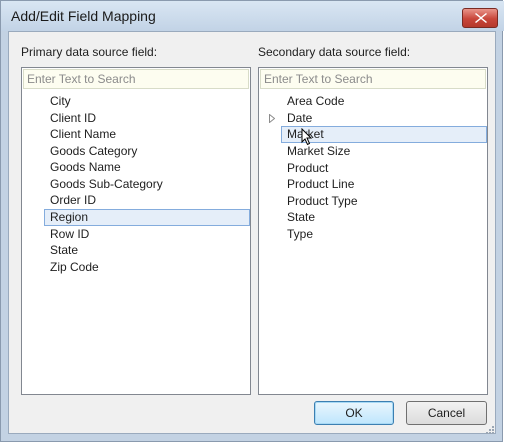 Image resolution: width=505 pixels, height=444 pixels. Describe the element at coordinates (373, 118) in the screenshot. I see `list-item-expandable: Date` at that location.